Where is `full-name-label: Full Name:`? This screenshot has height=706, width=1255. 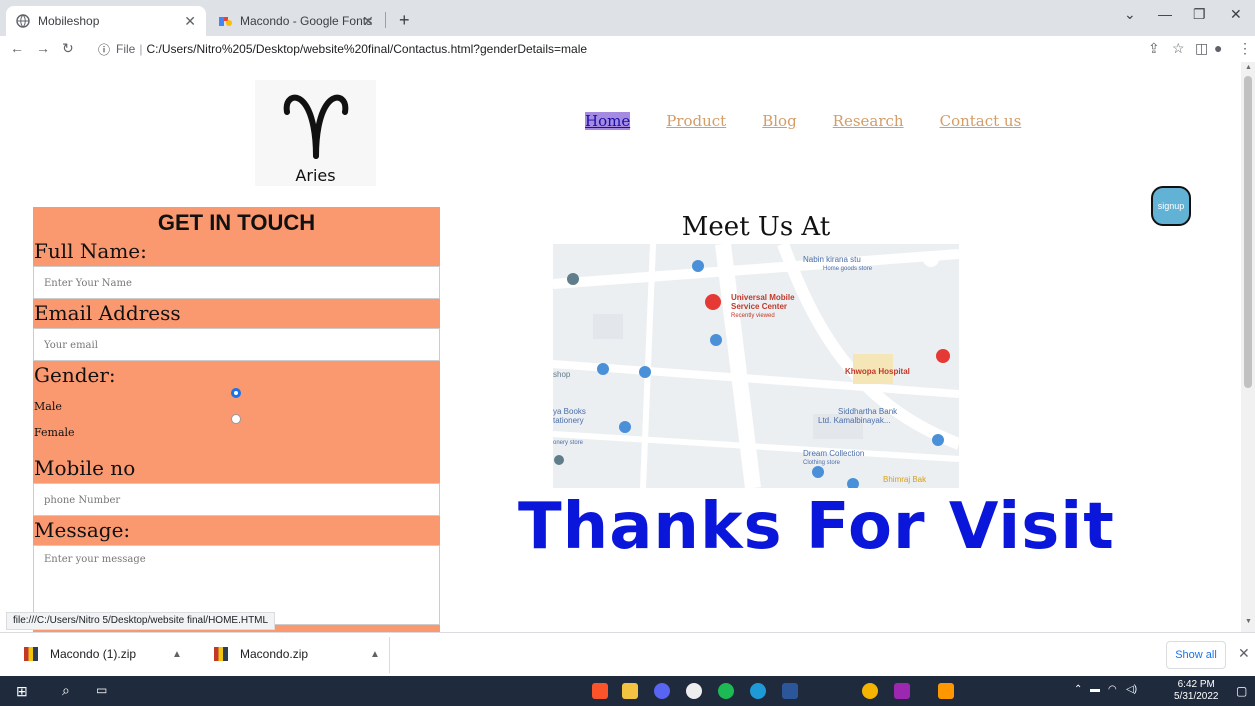 full-name-label: Full Name: is located at coordinates (90, 251).